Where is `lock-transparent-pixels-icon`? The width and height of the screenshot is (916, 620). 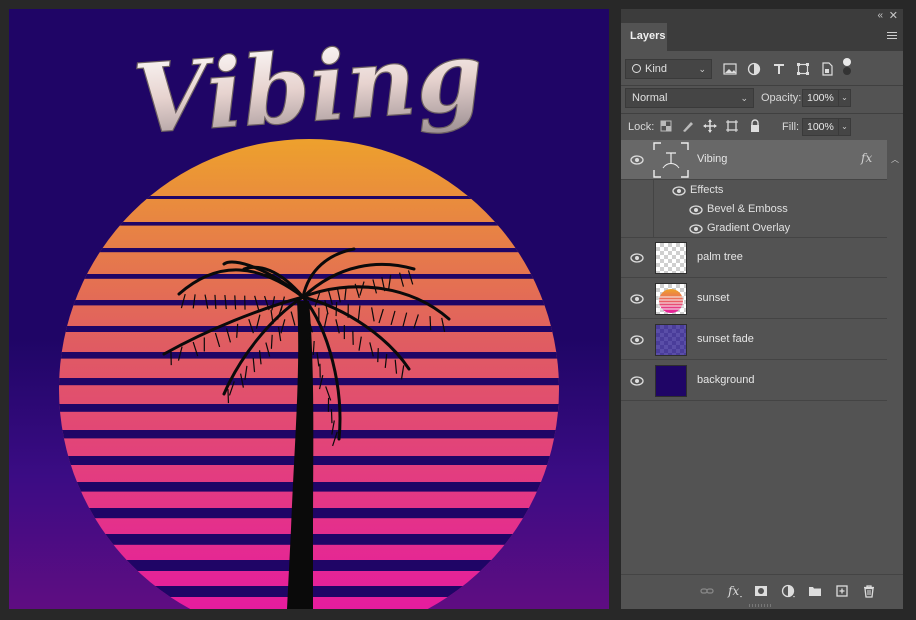
lock-transparent-pixels-icon is located at coordinates (666, 126).